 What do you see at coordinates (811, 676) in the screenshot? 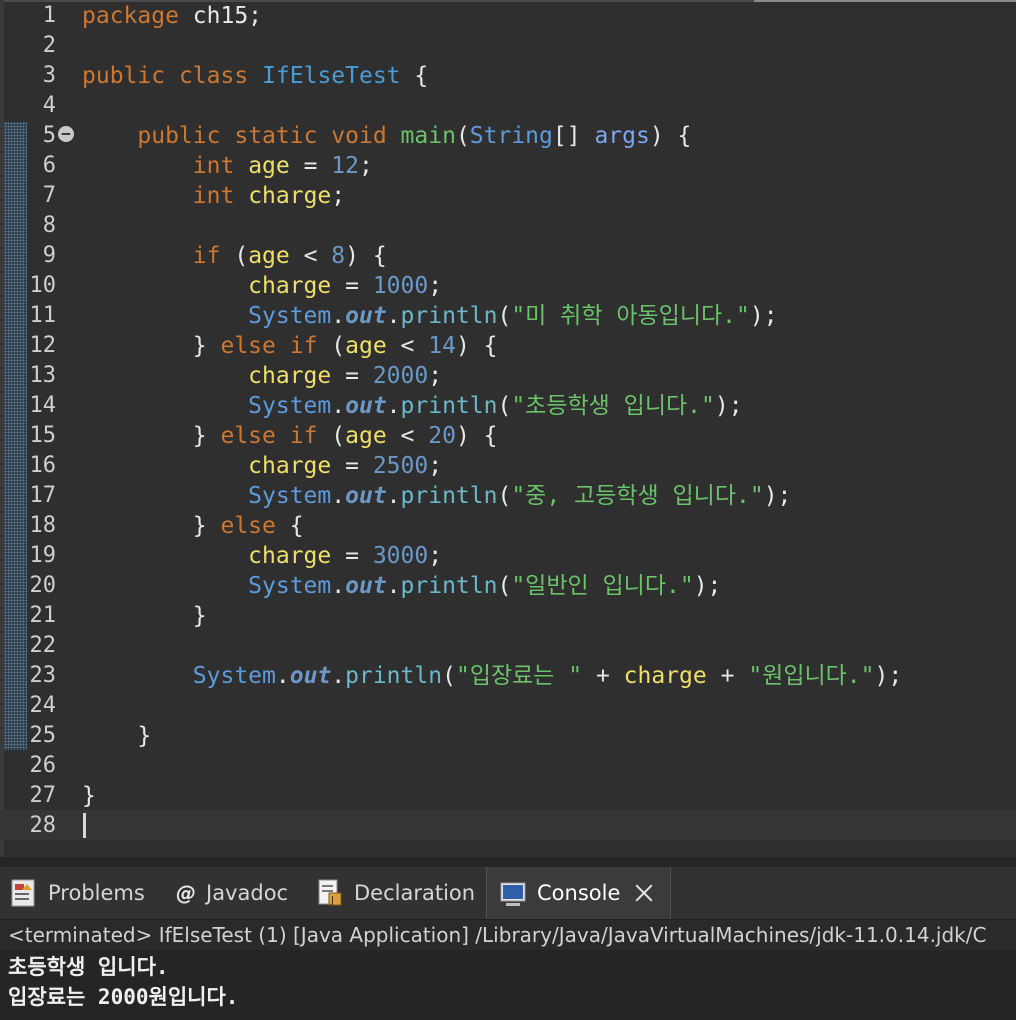
I see `code-token: "원입니다."` at bounding box center [811, 676].